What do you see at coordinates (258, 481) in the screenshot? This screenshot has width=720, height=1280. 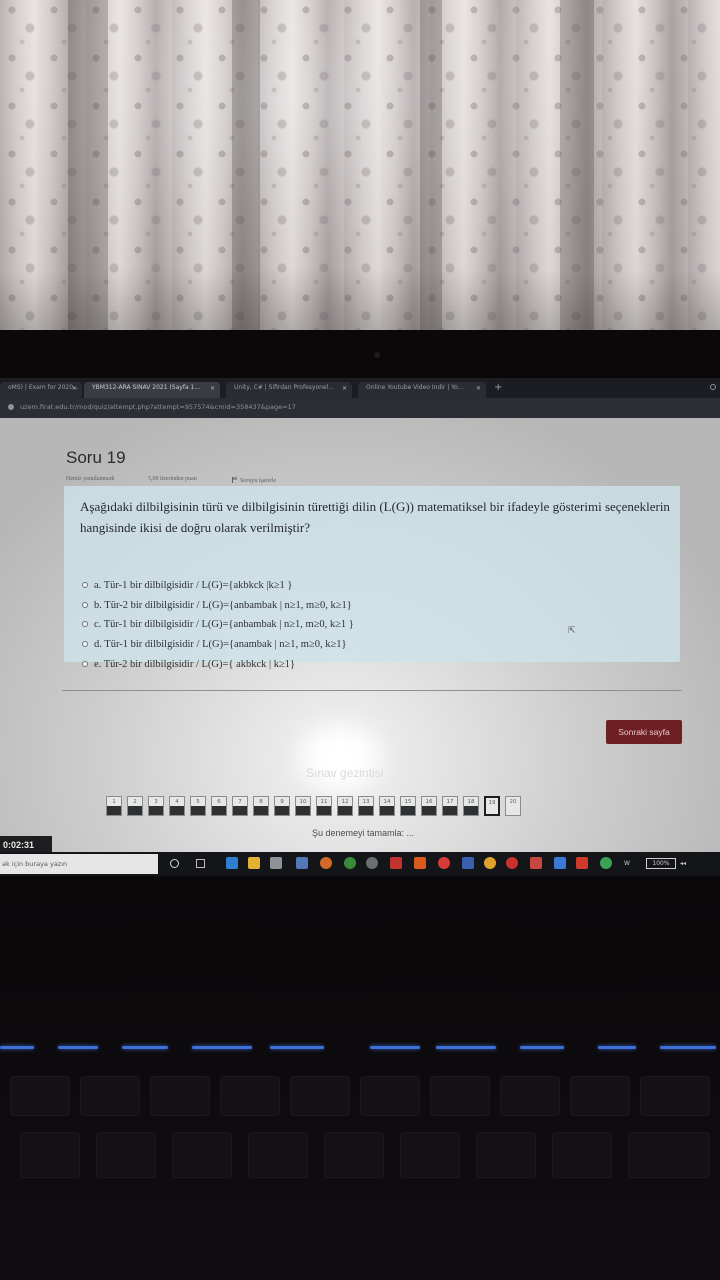 I see `flag-question-label: Soruyu işaretle` at bounding box center [258, 481].